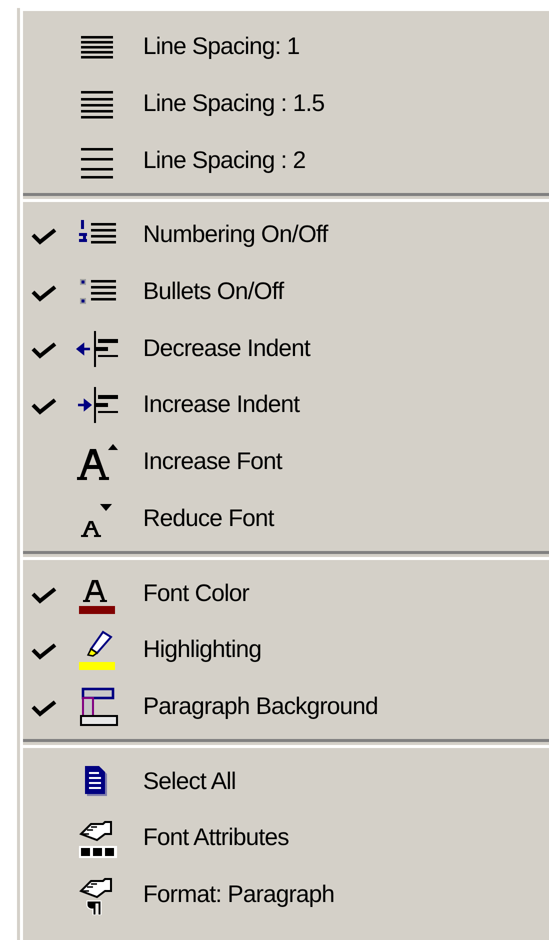 The width and height of the screenshot is (549, 940). Describe the element at coordinates (226, 348) in the screenshot. I see `menu-item: Decrease Indent` at that location.